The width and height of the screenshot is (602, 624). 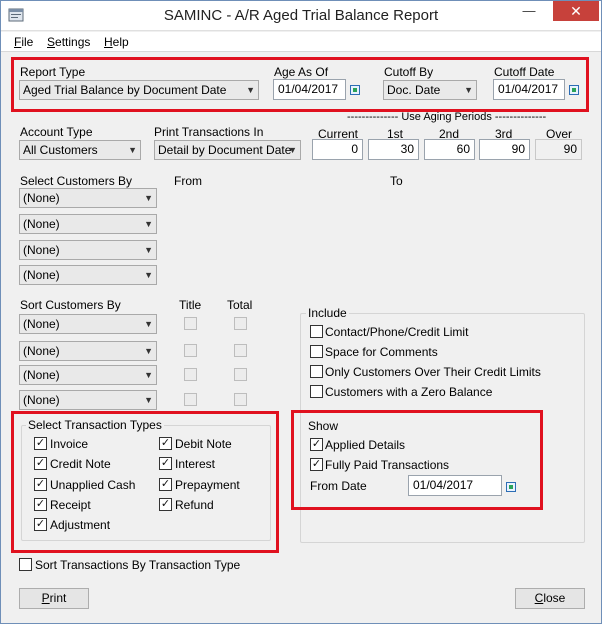 I want to click on credit-note-checkbox: ✓, so click(x=40, y=463).